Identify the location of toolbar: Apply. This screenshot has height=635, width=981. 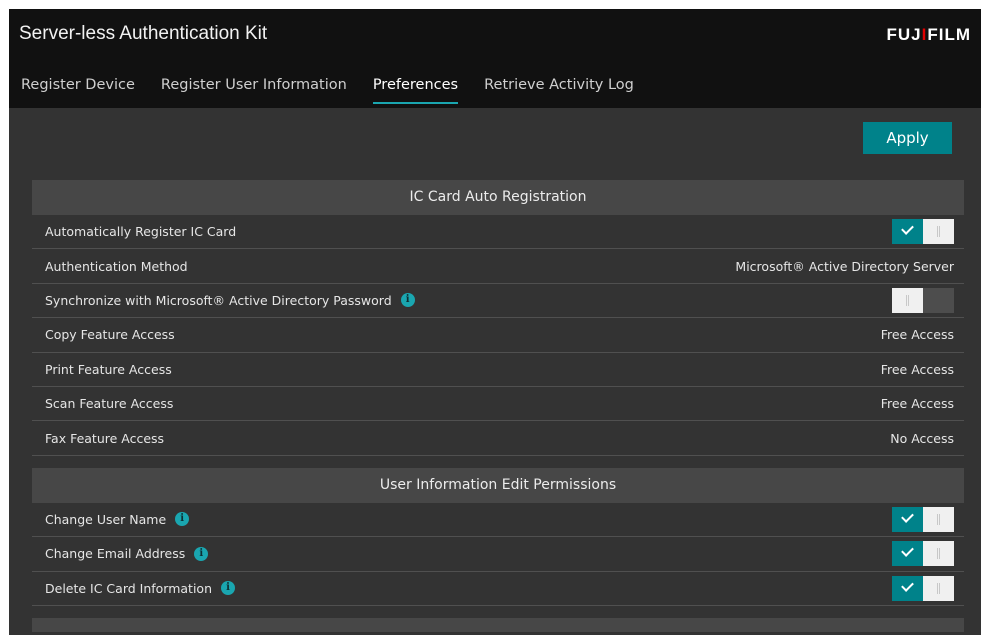
(495, 144).